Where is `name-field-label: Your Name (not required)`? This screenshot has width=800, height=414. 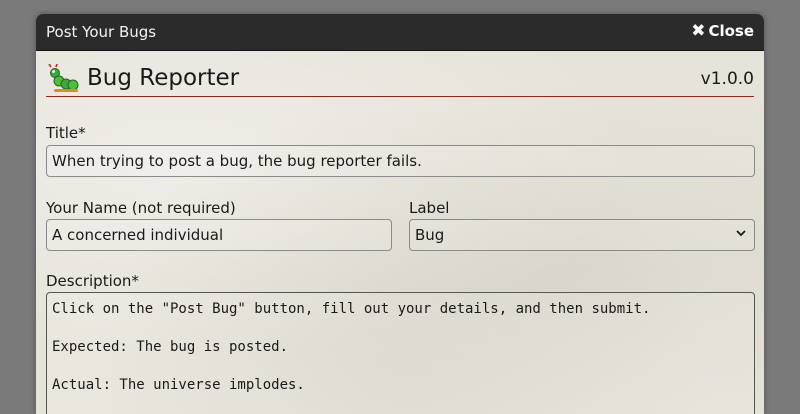 name-field-label: Your Name (not required) is located at coordinates (141, 208).